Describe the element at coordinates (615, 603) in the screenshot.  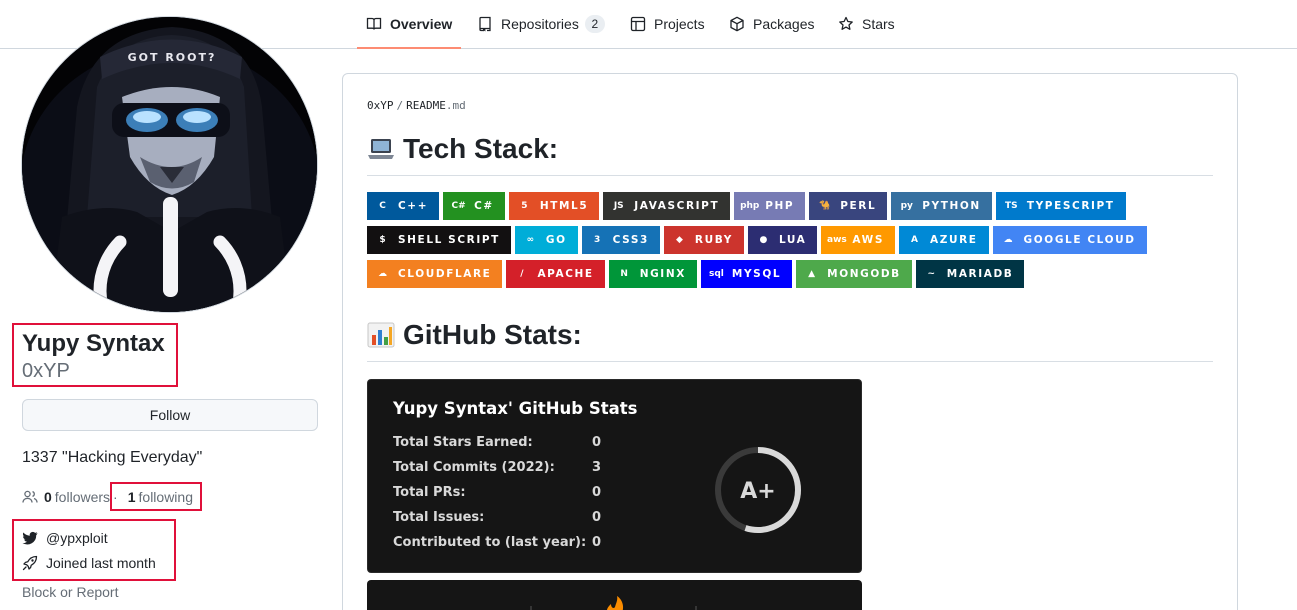
I see `fire-icon` at that location.